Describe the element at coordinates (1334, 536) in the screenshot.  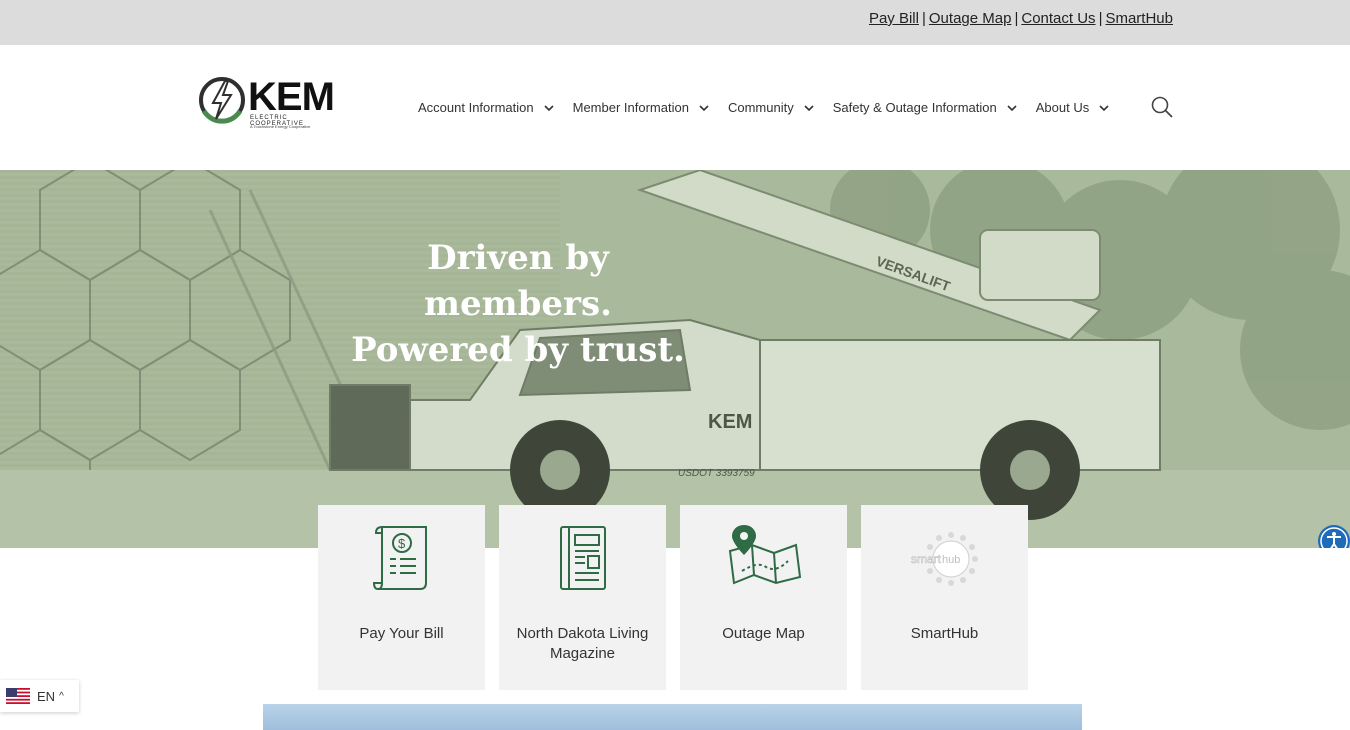
I see `accessibility-icon` at that location.